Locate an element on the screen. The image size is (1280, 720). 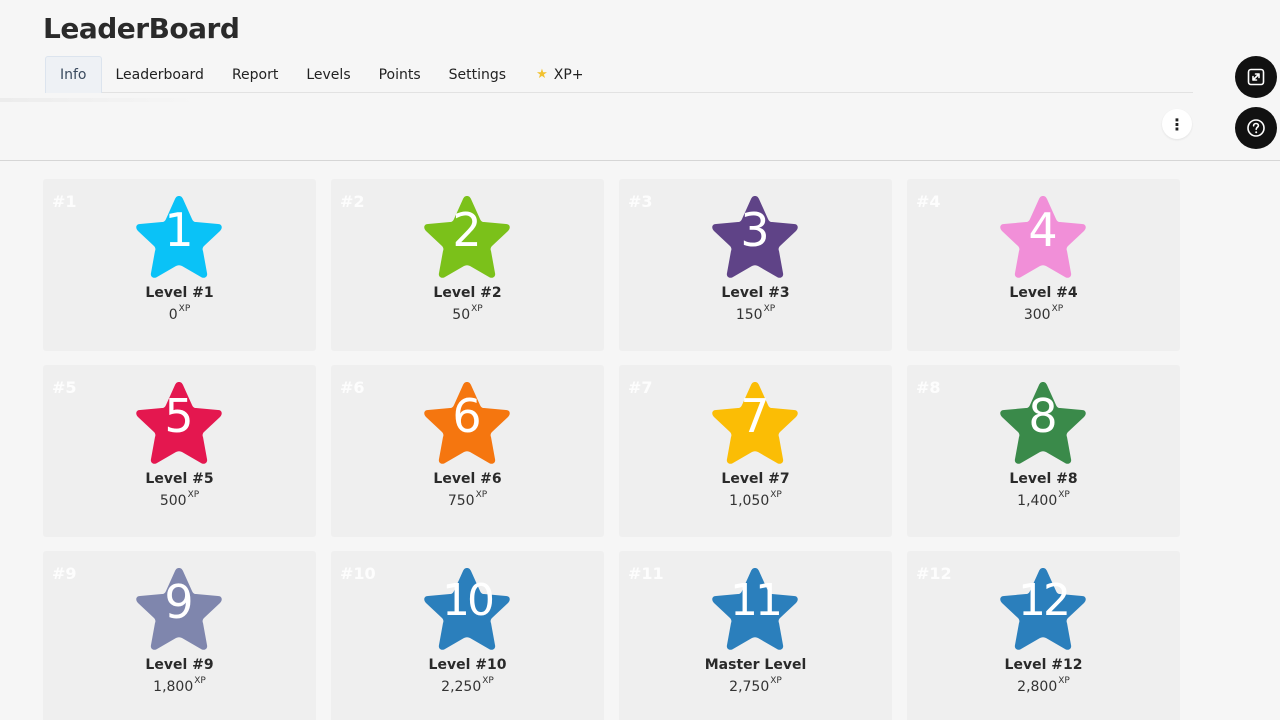
expand-button is located at coordinates (1256, 77).